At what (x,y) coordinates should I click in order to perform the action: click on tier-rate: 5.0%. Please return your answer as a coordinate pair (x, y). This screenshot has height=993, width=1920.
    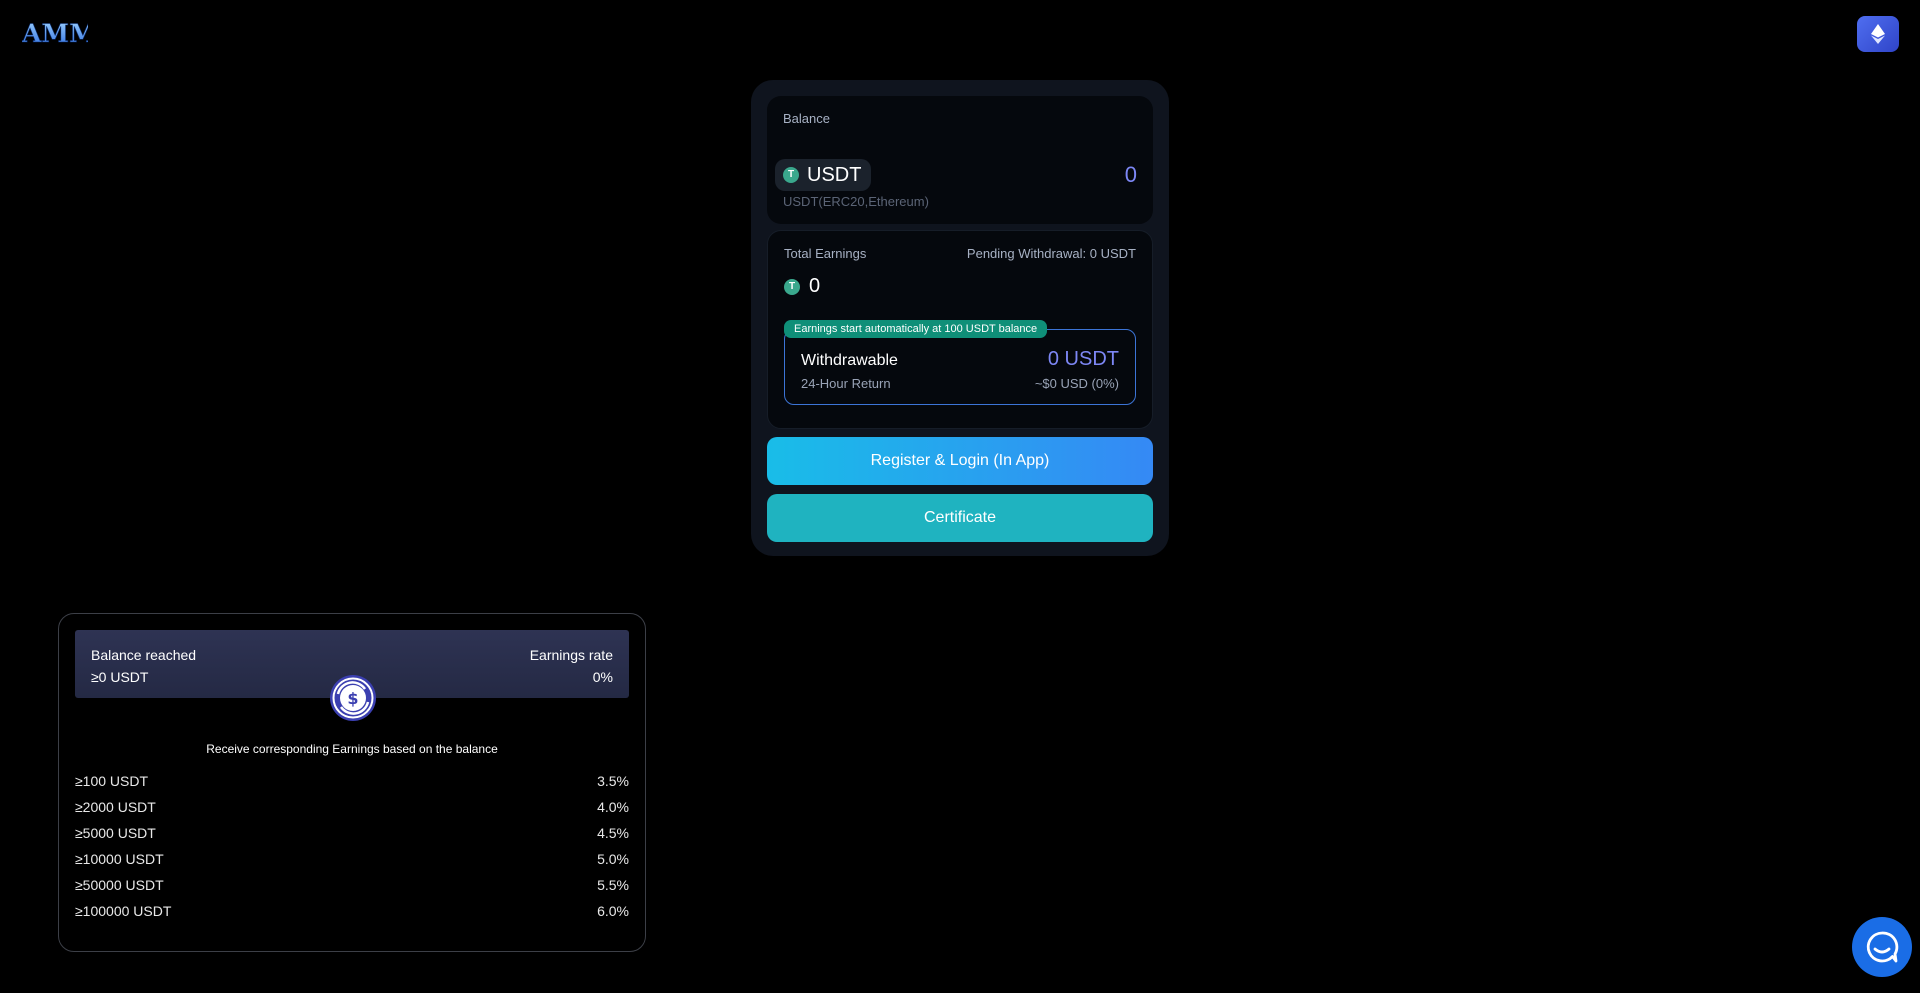
    Looking at the image, I should click on (613, 859).